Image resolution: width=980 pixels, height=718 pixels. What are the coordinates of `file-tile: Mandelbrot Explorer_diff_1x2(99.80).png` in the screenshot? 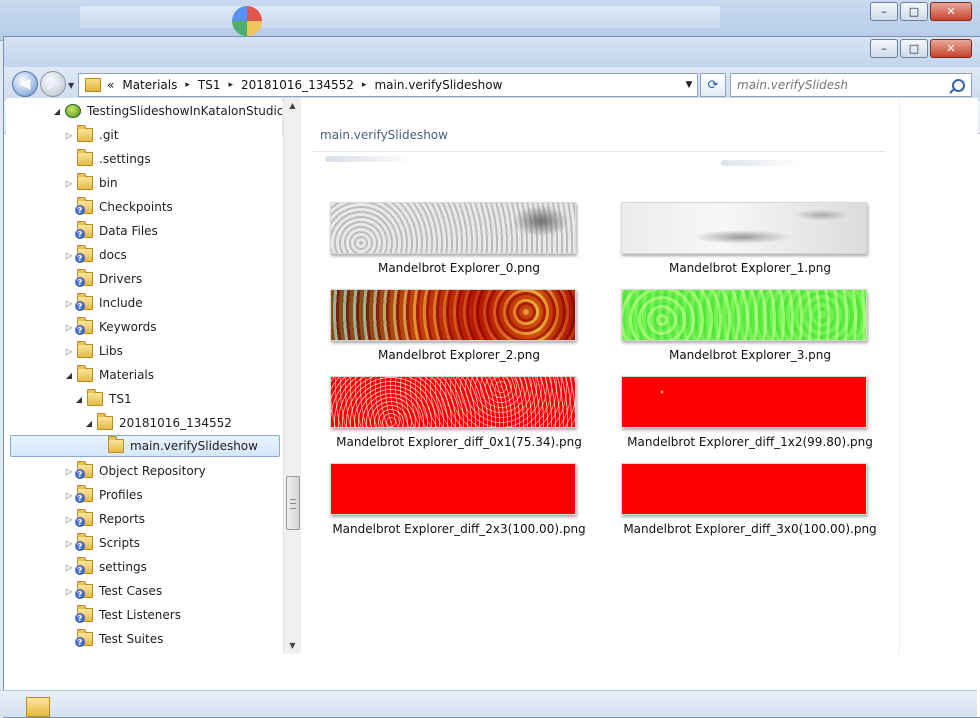 It's located at (747, 416).